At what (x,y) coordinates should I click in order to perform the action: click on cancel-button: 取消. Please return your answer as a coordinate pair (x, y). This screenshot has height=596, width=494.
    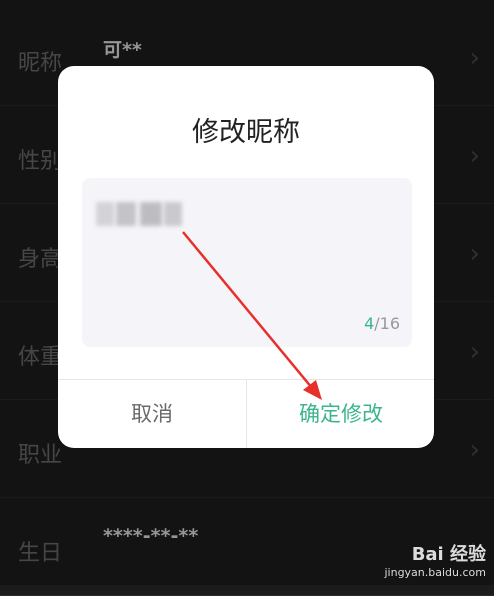
    Looking at the image, I should click on (152, 414).